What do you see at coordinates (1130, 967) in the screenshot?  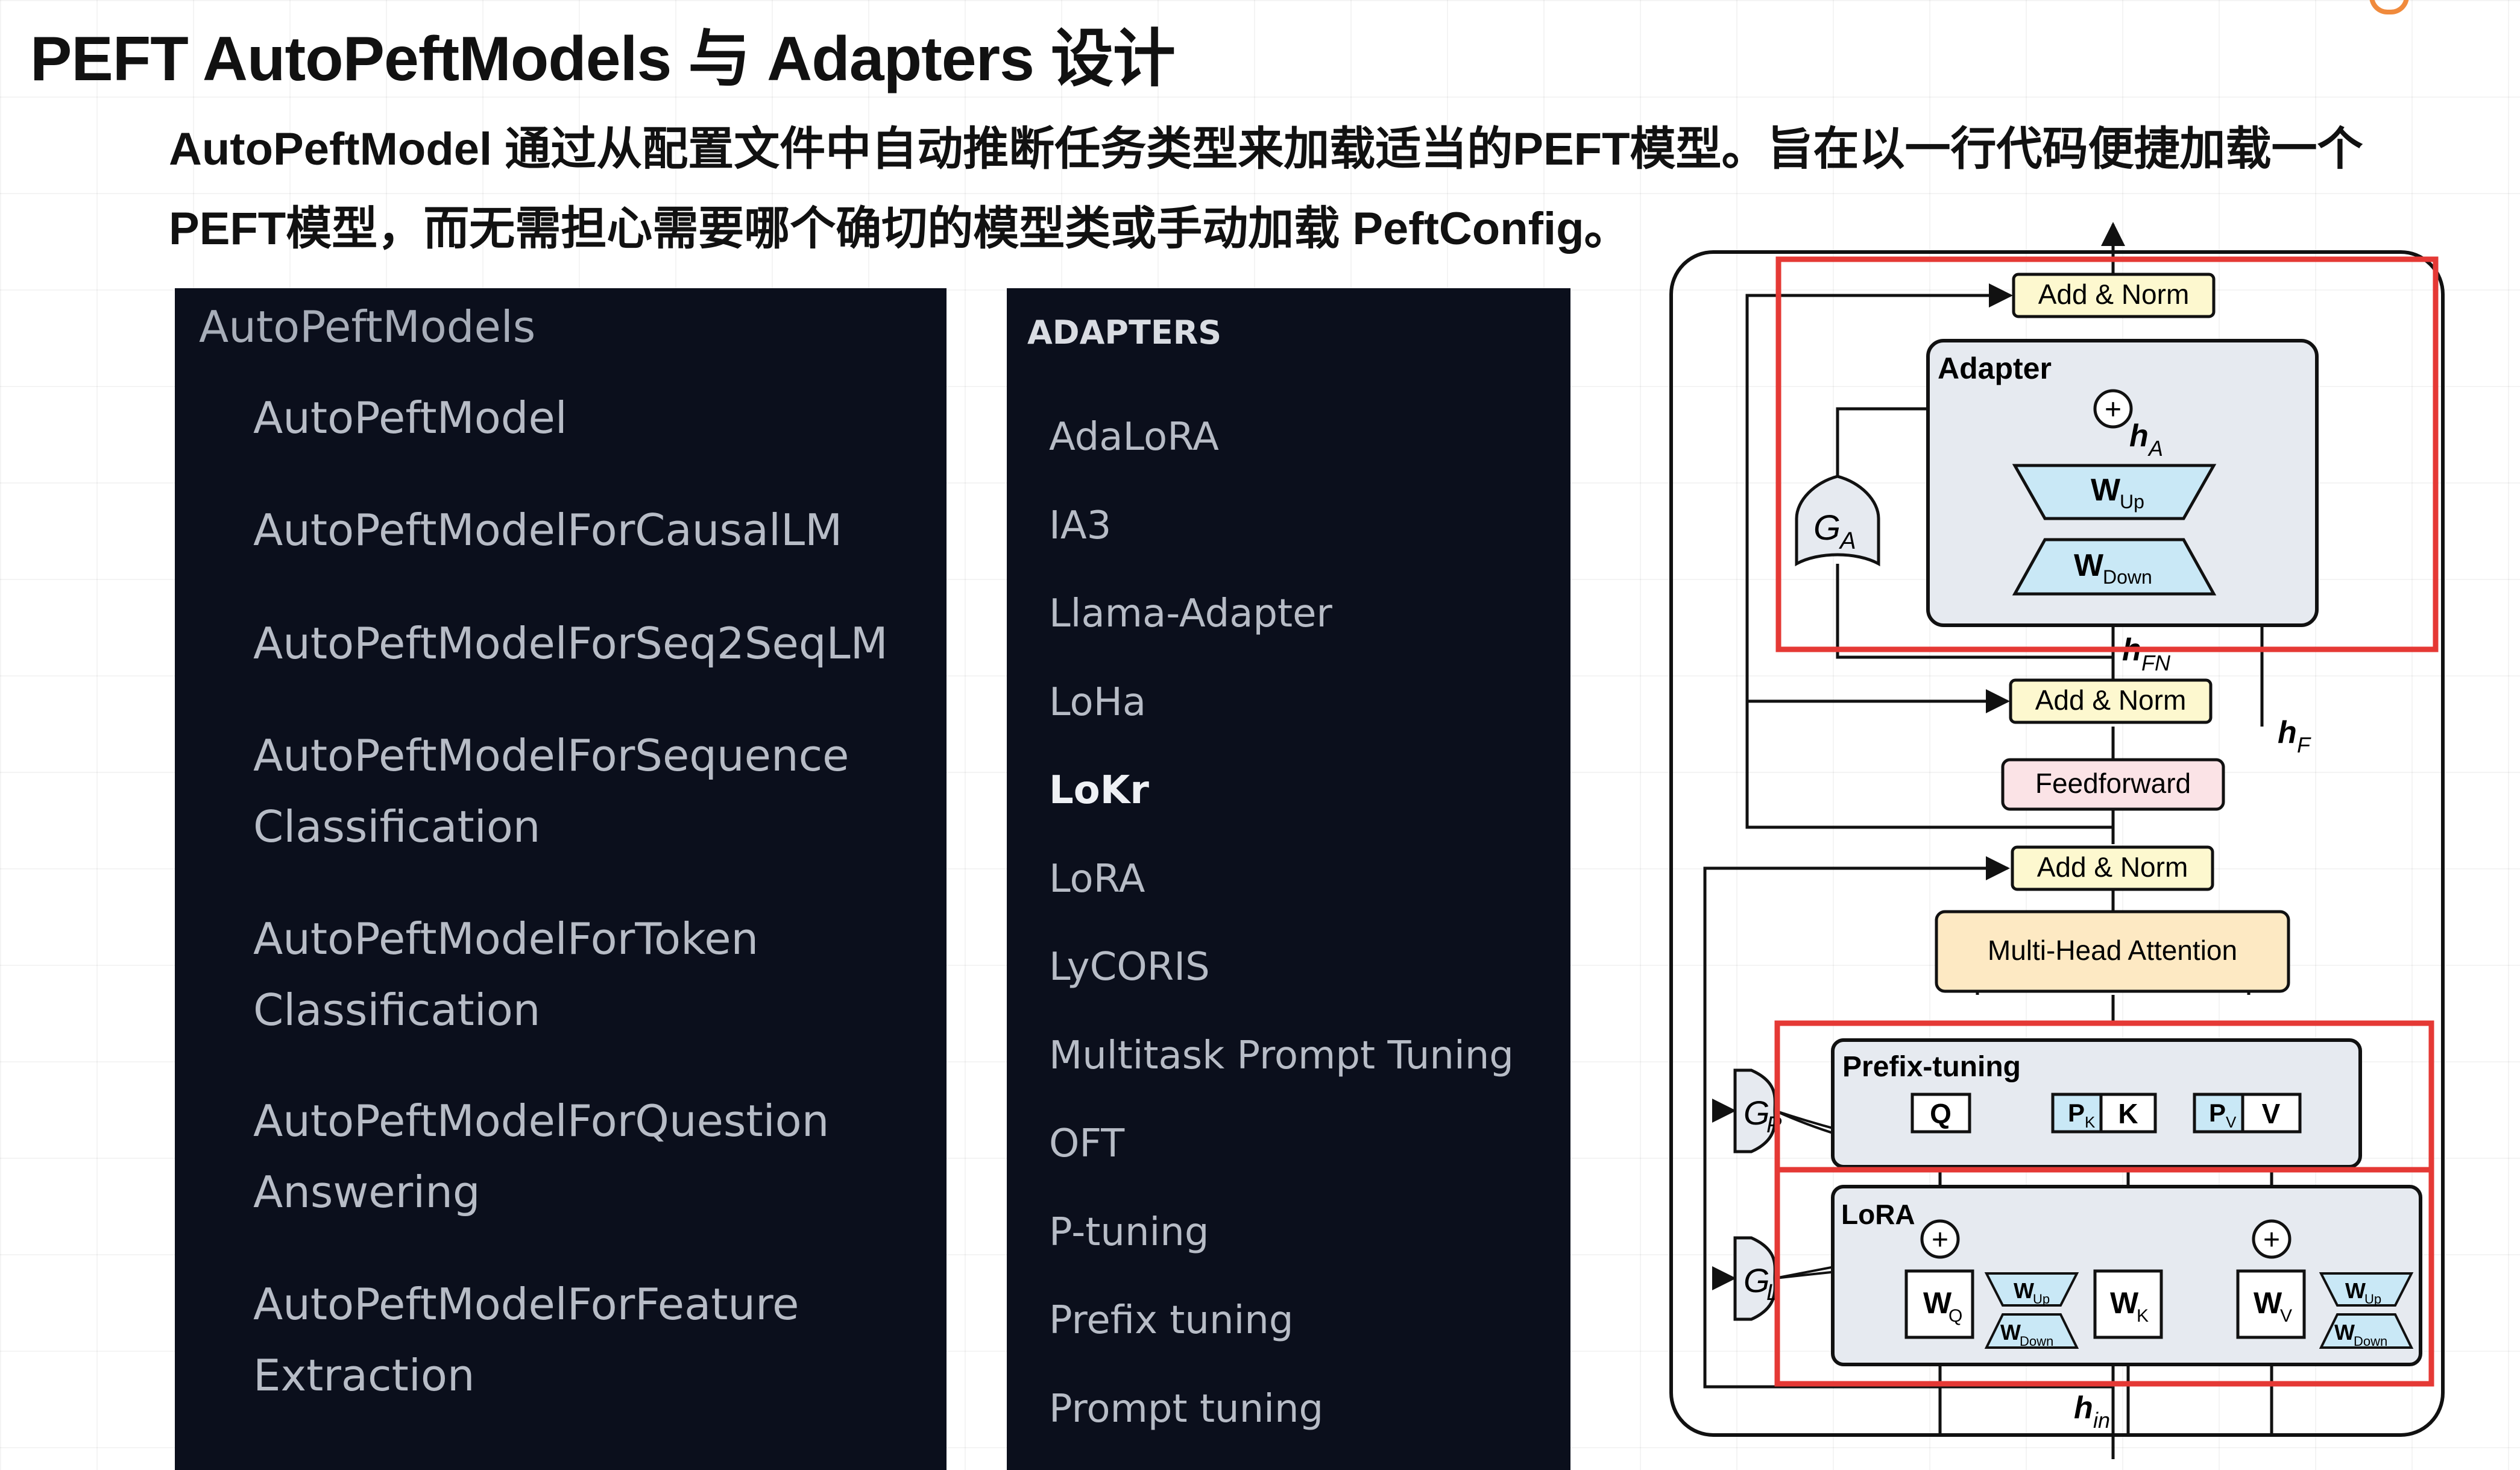 I see `adapter-item: LyCORIS` at bounding box center [1130, 967].